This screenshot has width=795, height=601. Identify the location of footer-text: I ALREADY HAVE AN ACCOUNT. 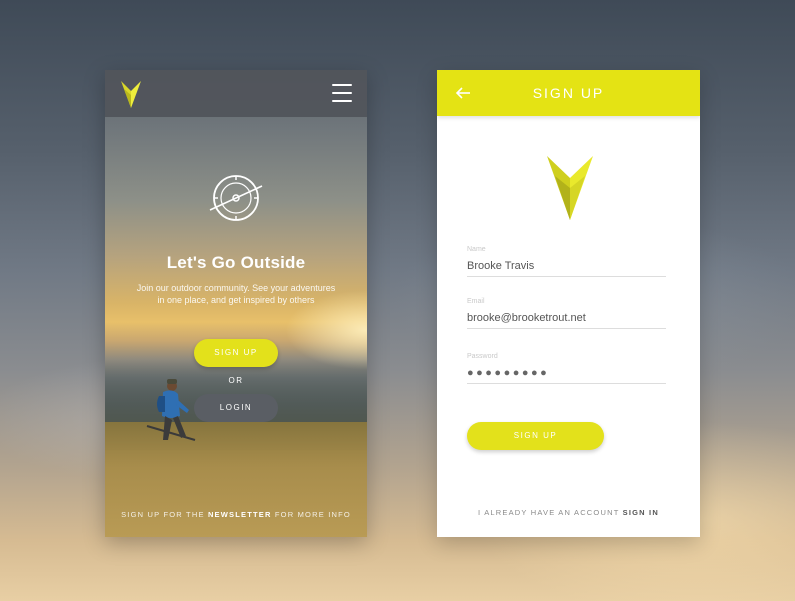
(550, 512).